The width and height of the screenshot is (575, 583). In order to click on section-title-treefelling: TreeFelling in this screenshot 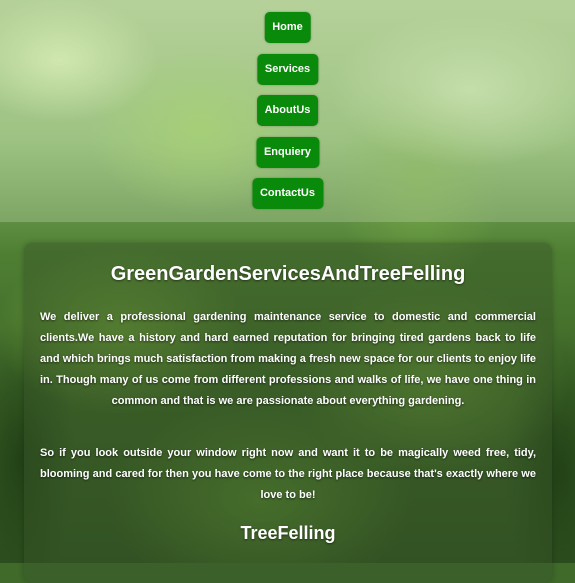, I will do `click(288, 533)`.